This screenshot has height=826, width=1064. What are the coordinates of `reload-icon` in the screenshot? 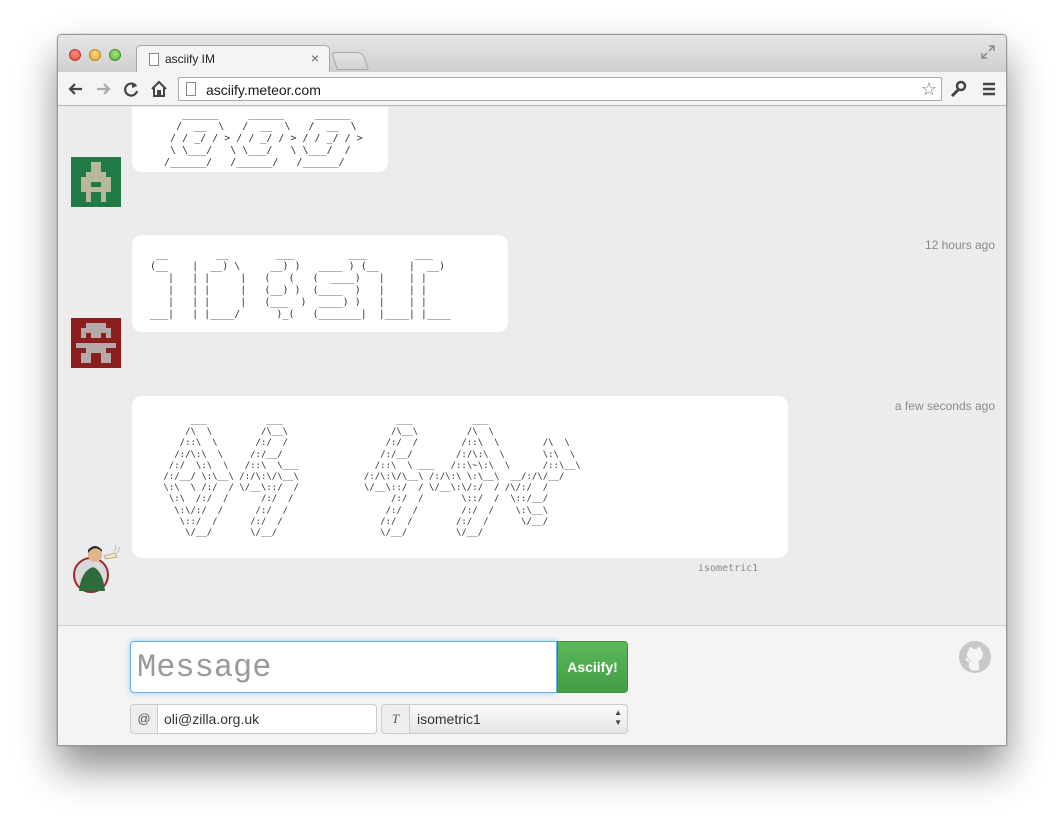 It's located at (131, 89).